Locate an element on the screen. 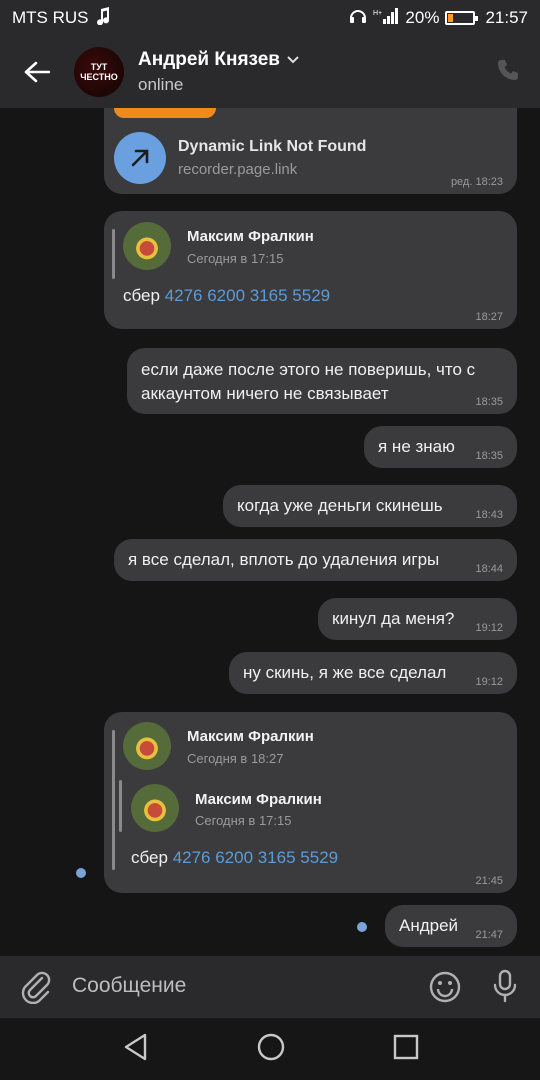 This screenshot has height=1080, width=540. battery-percent: 20% is located at coordinates (422, 17).